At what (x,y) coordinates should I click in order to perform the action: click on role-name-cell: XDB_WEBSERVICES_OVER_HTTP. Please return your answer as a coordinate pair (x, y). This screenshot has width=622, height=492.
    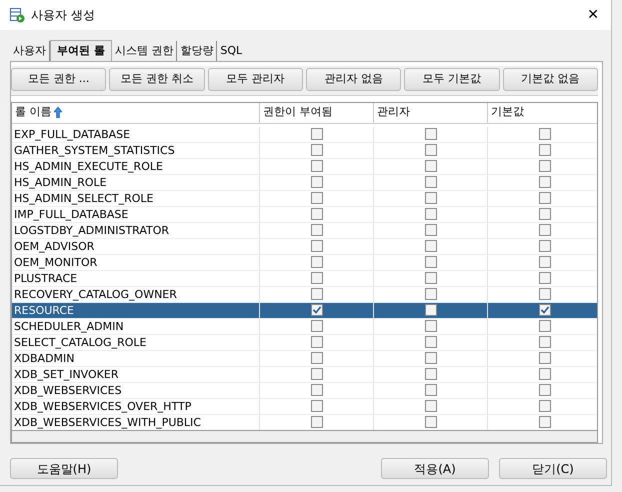
    Looking at the image, I should click on (136, 406).